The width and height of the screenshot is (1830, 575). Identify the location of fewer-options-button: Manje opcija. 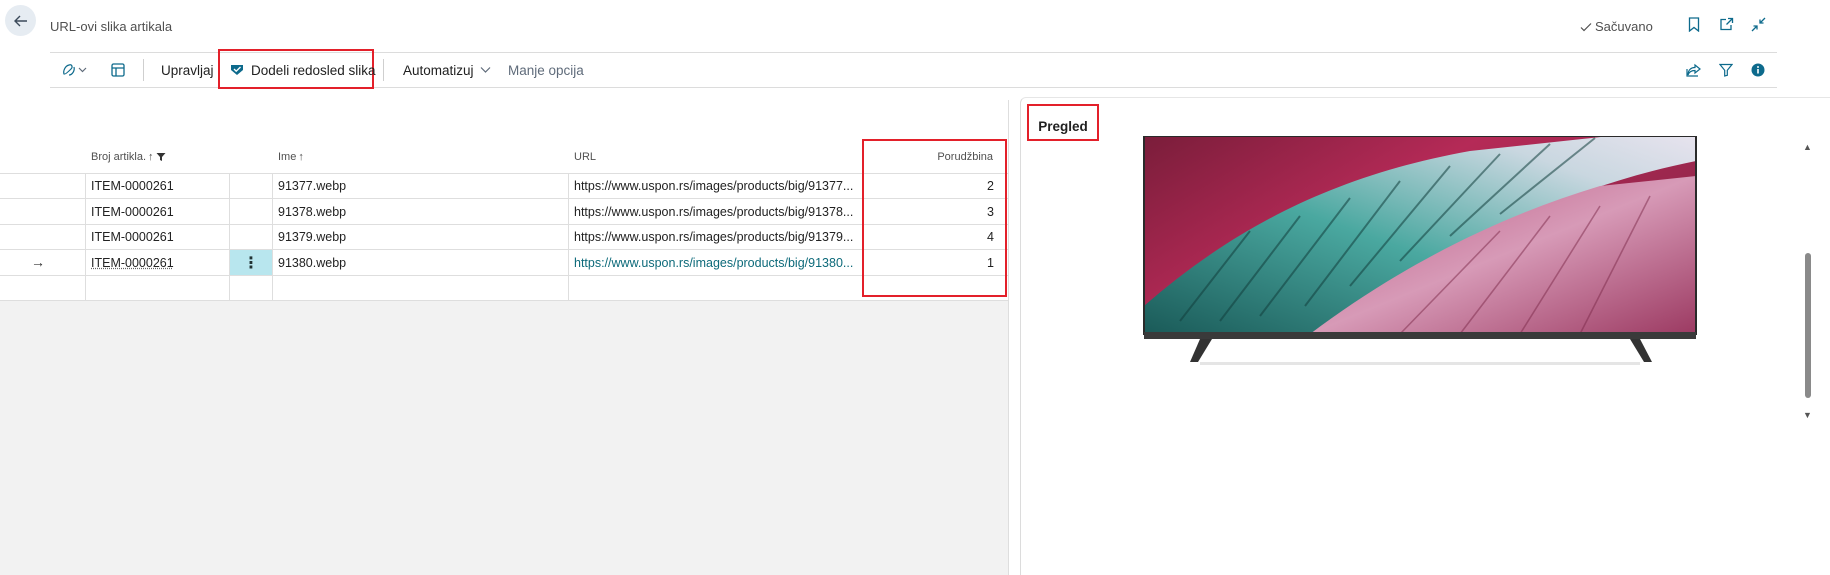
(546, 70).